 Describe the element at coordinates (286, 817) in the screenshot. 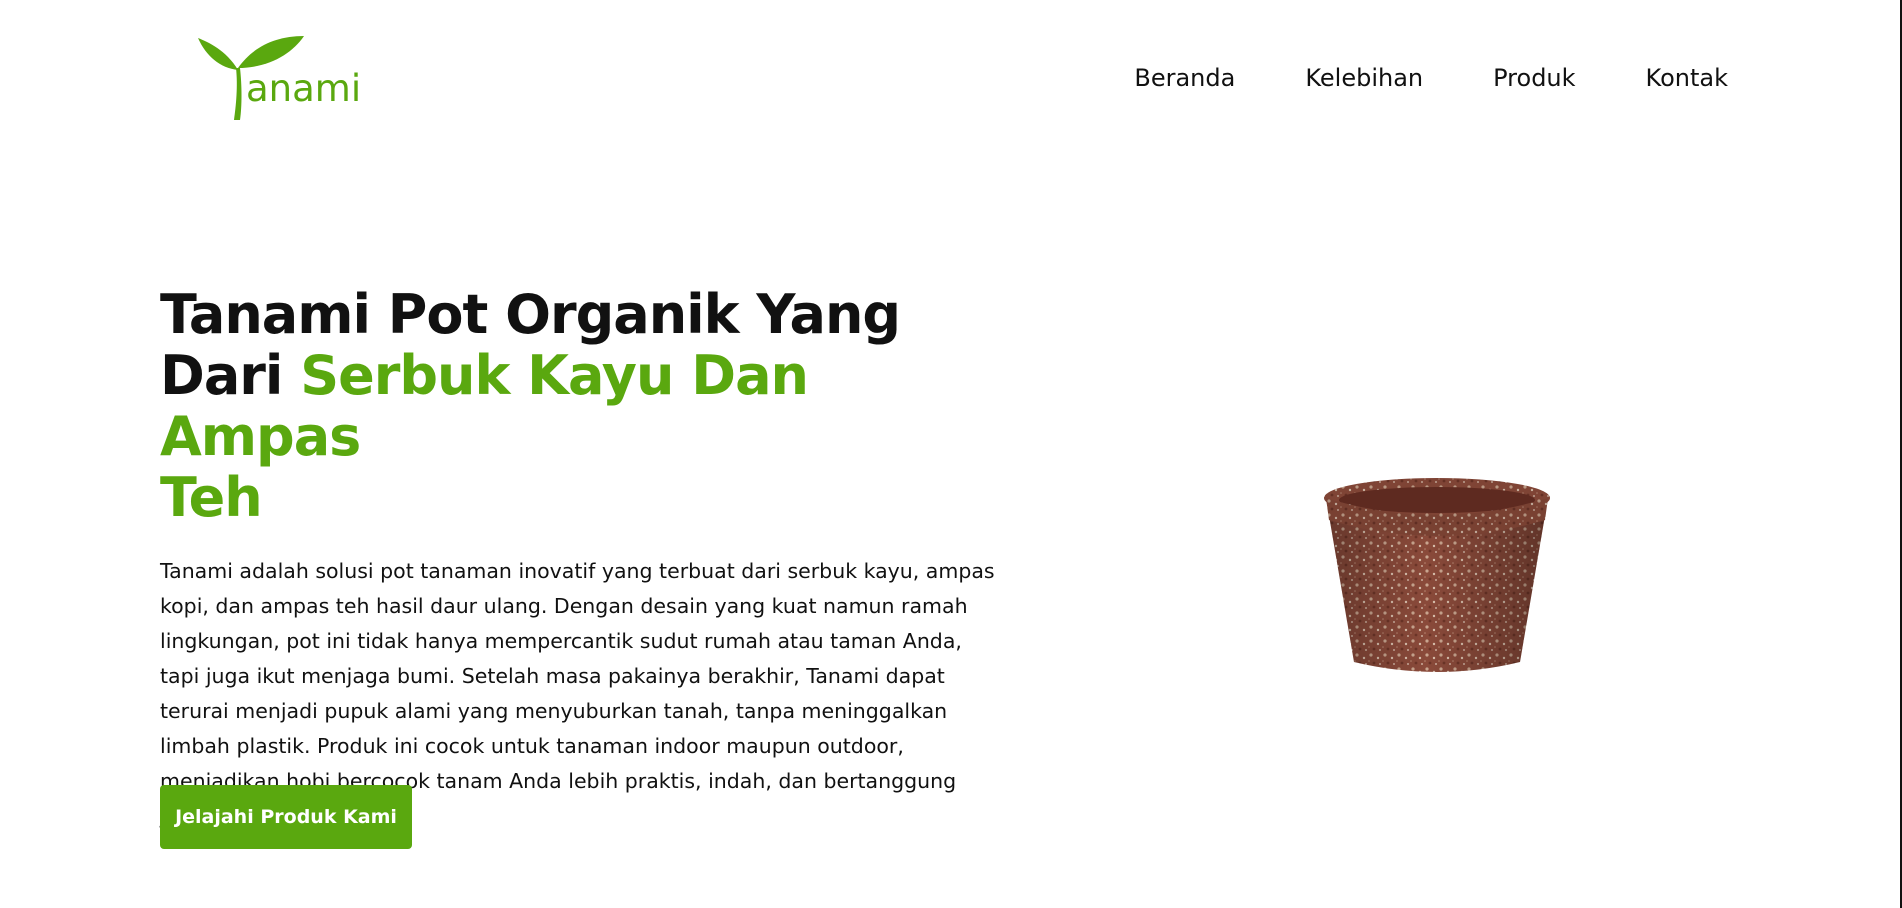

I see `explore-products-button: Jelajahi Produk Kami` at that location.